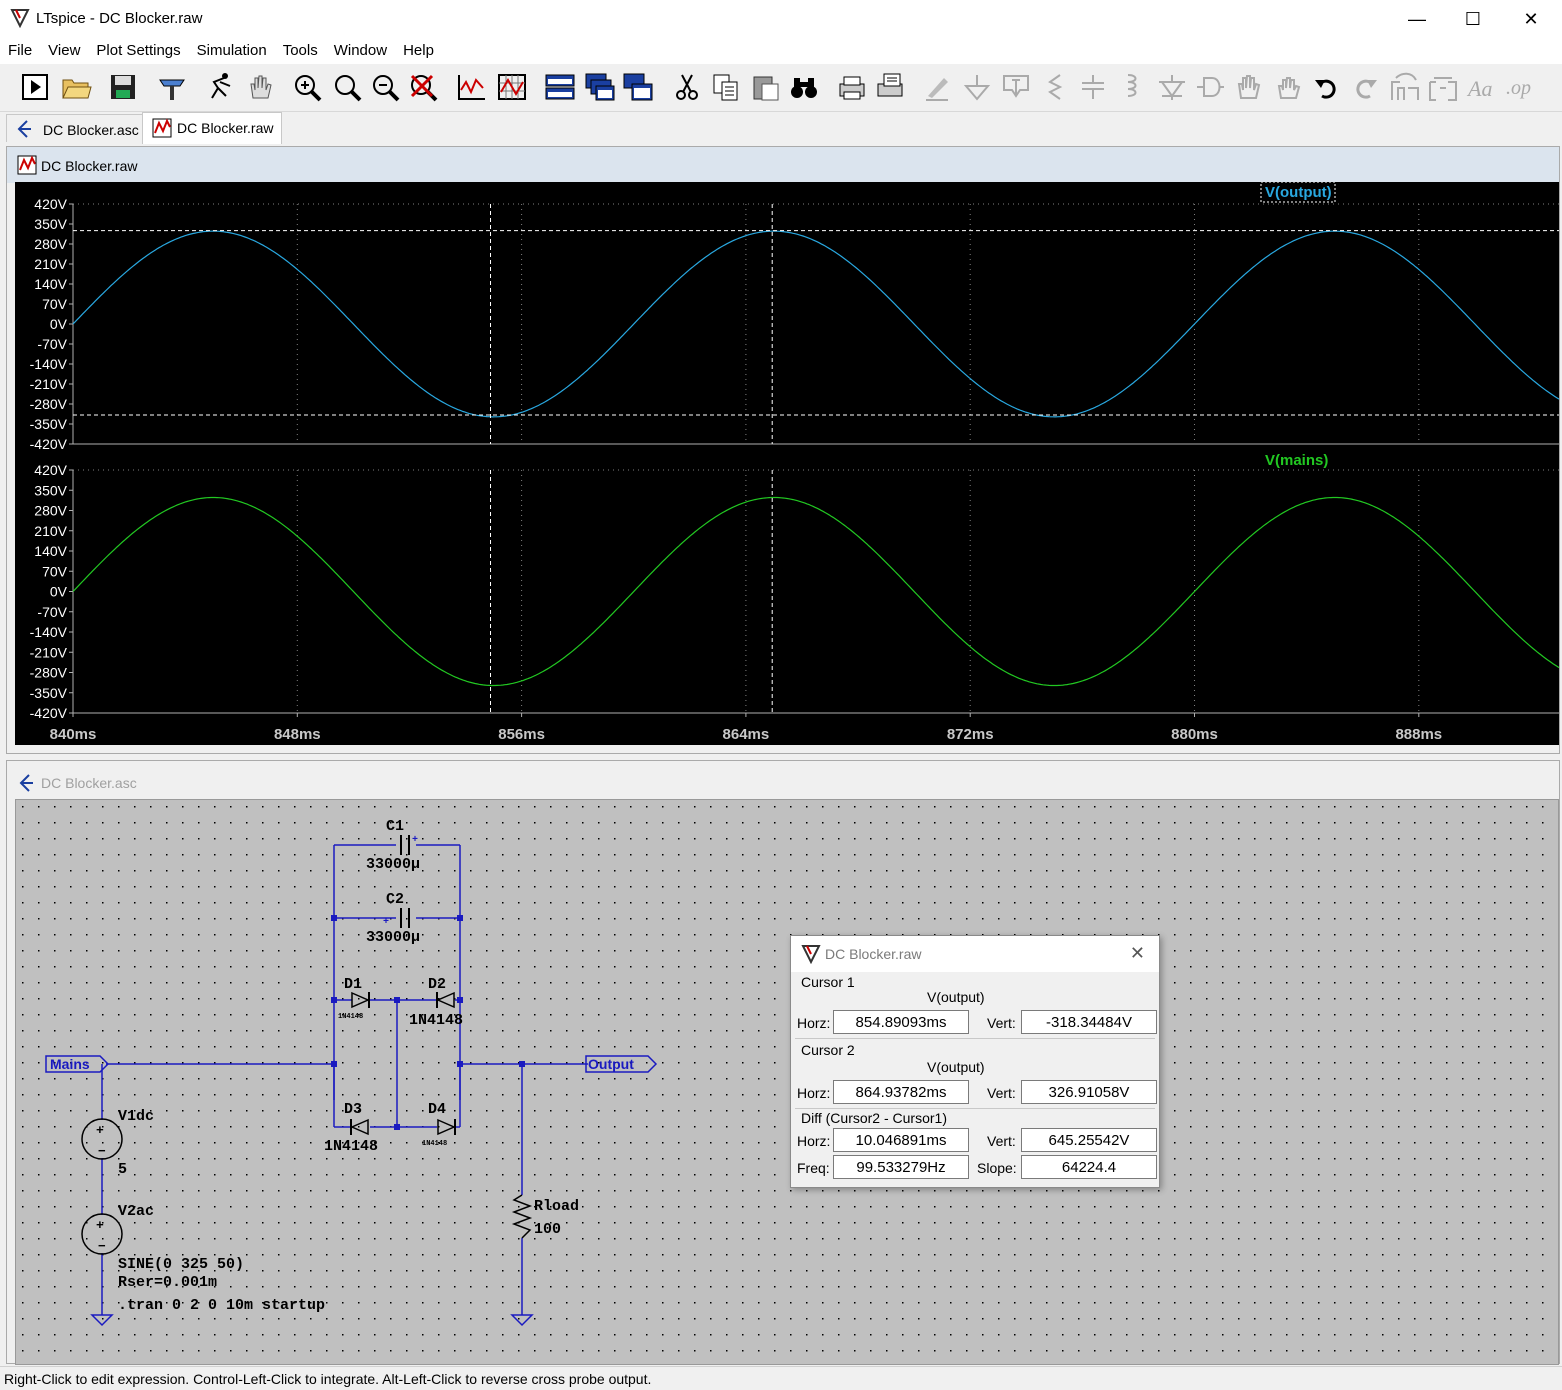  I want to click on control-panel-icon, so click(172, 87).